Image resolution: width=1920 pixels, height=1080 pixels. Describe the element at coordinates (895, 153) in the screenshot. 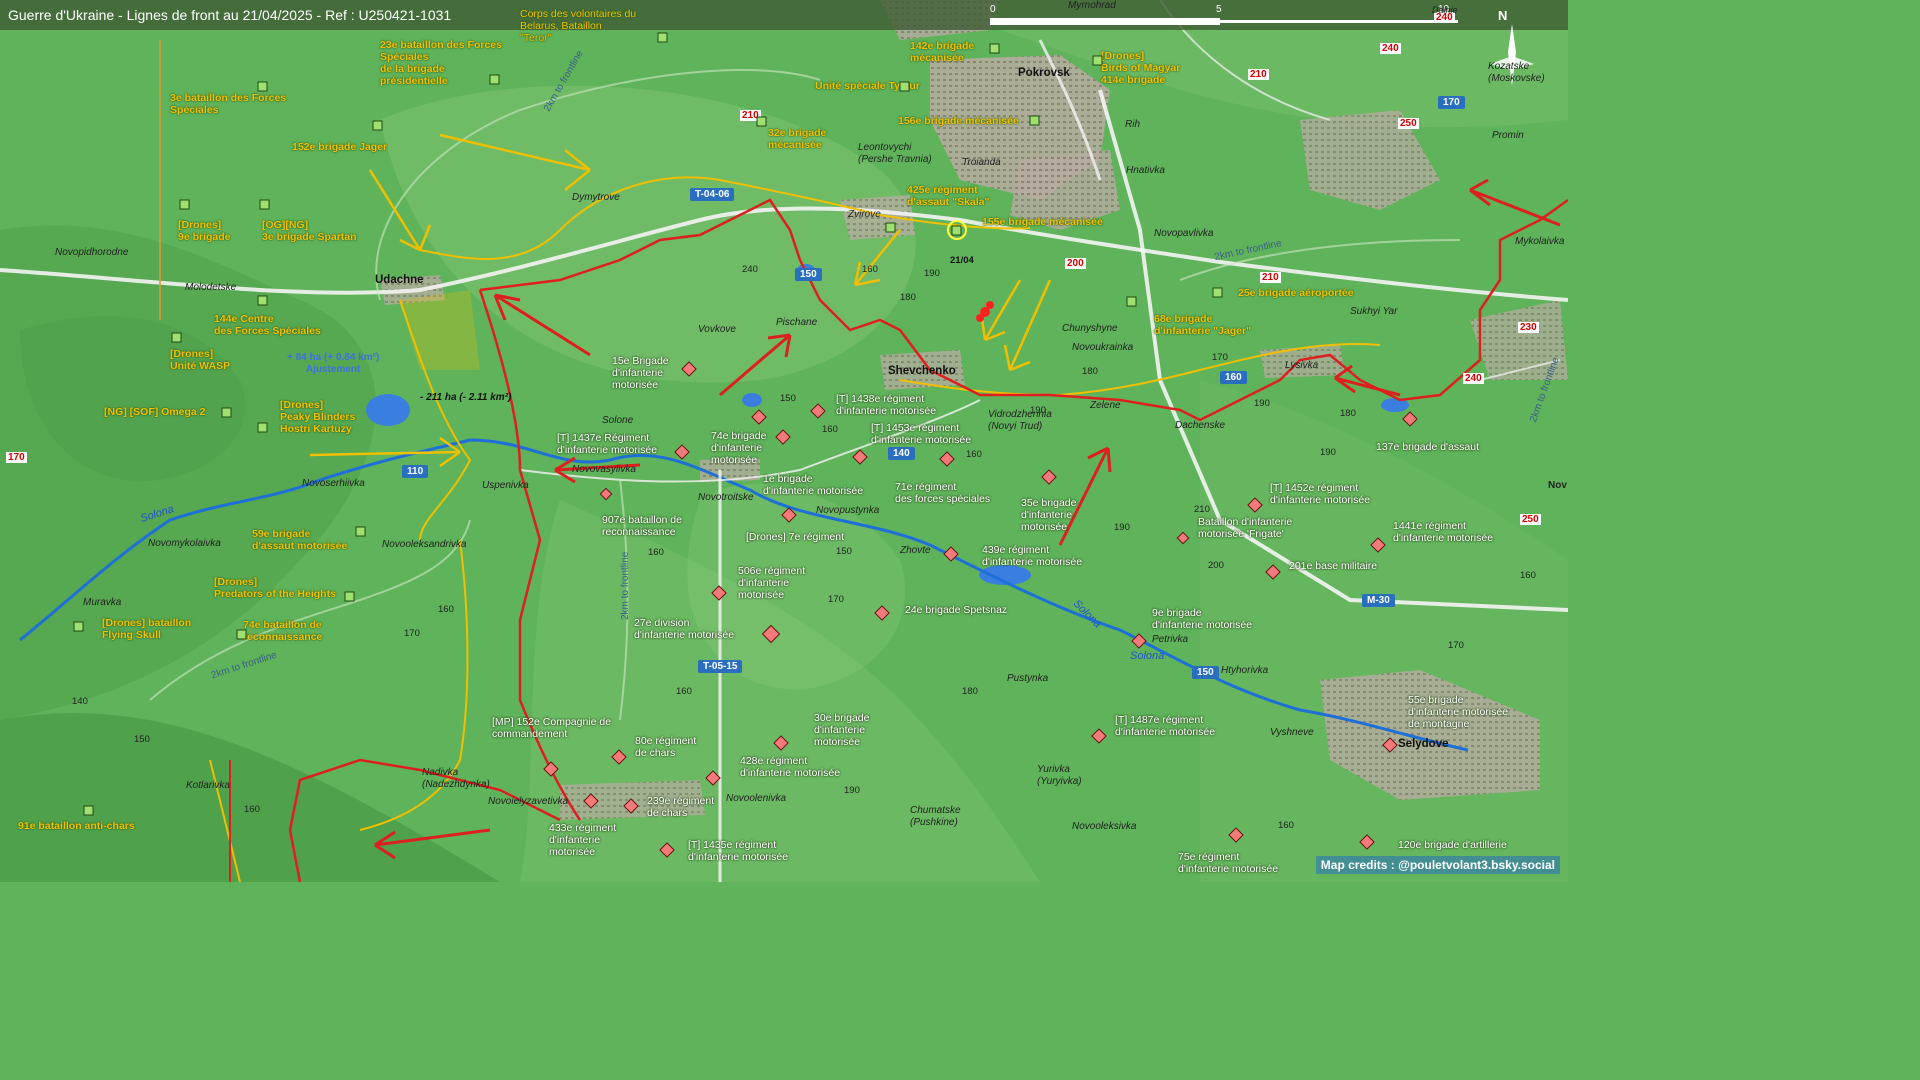

I see `town-label: Leontovychi (Pershe Travnia)` at that location.